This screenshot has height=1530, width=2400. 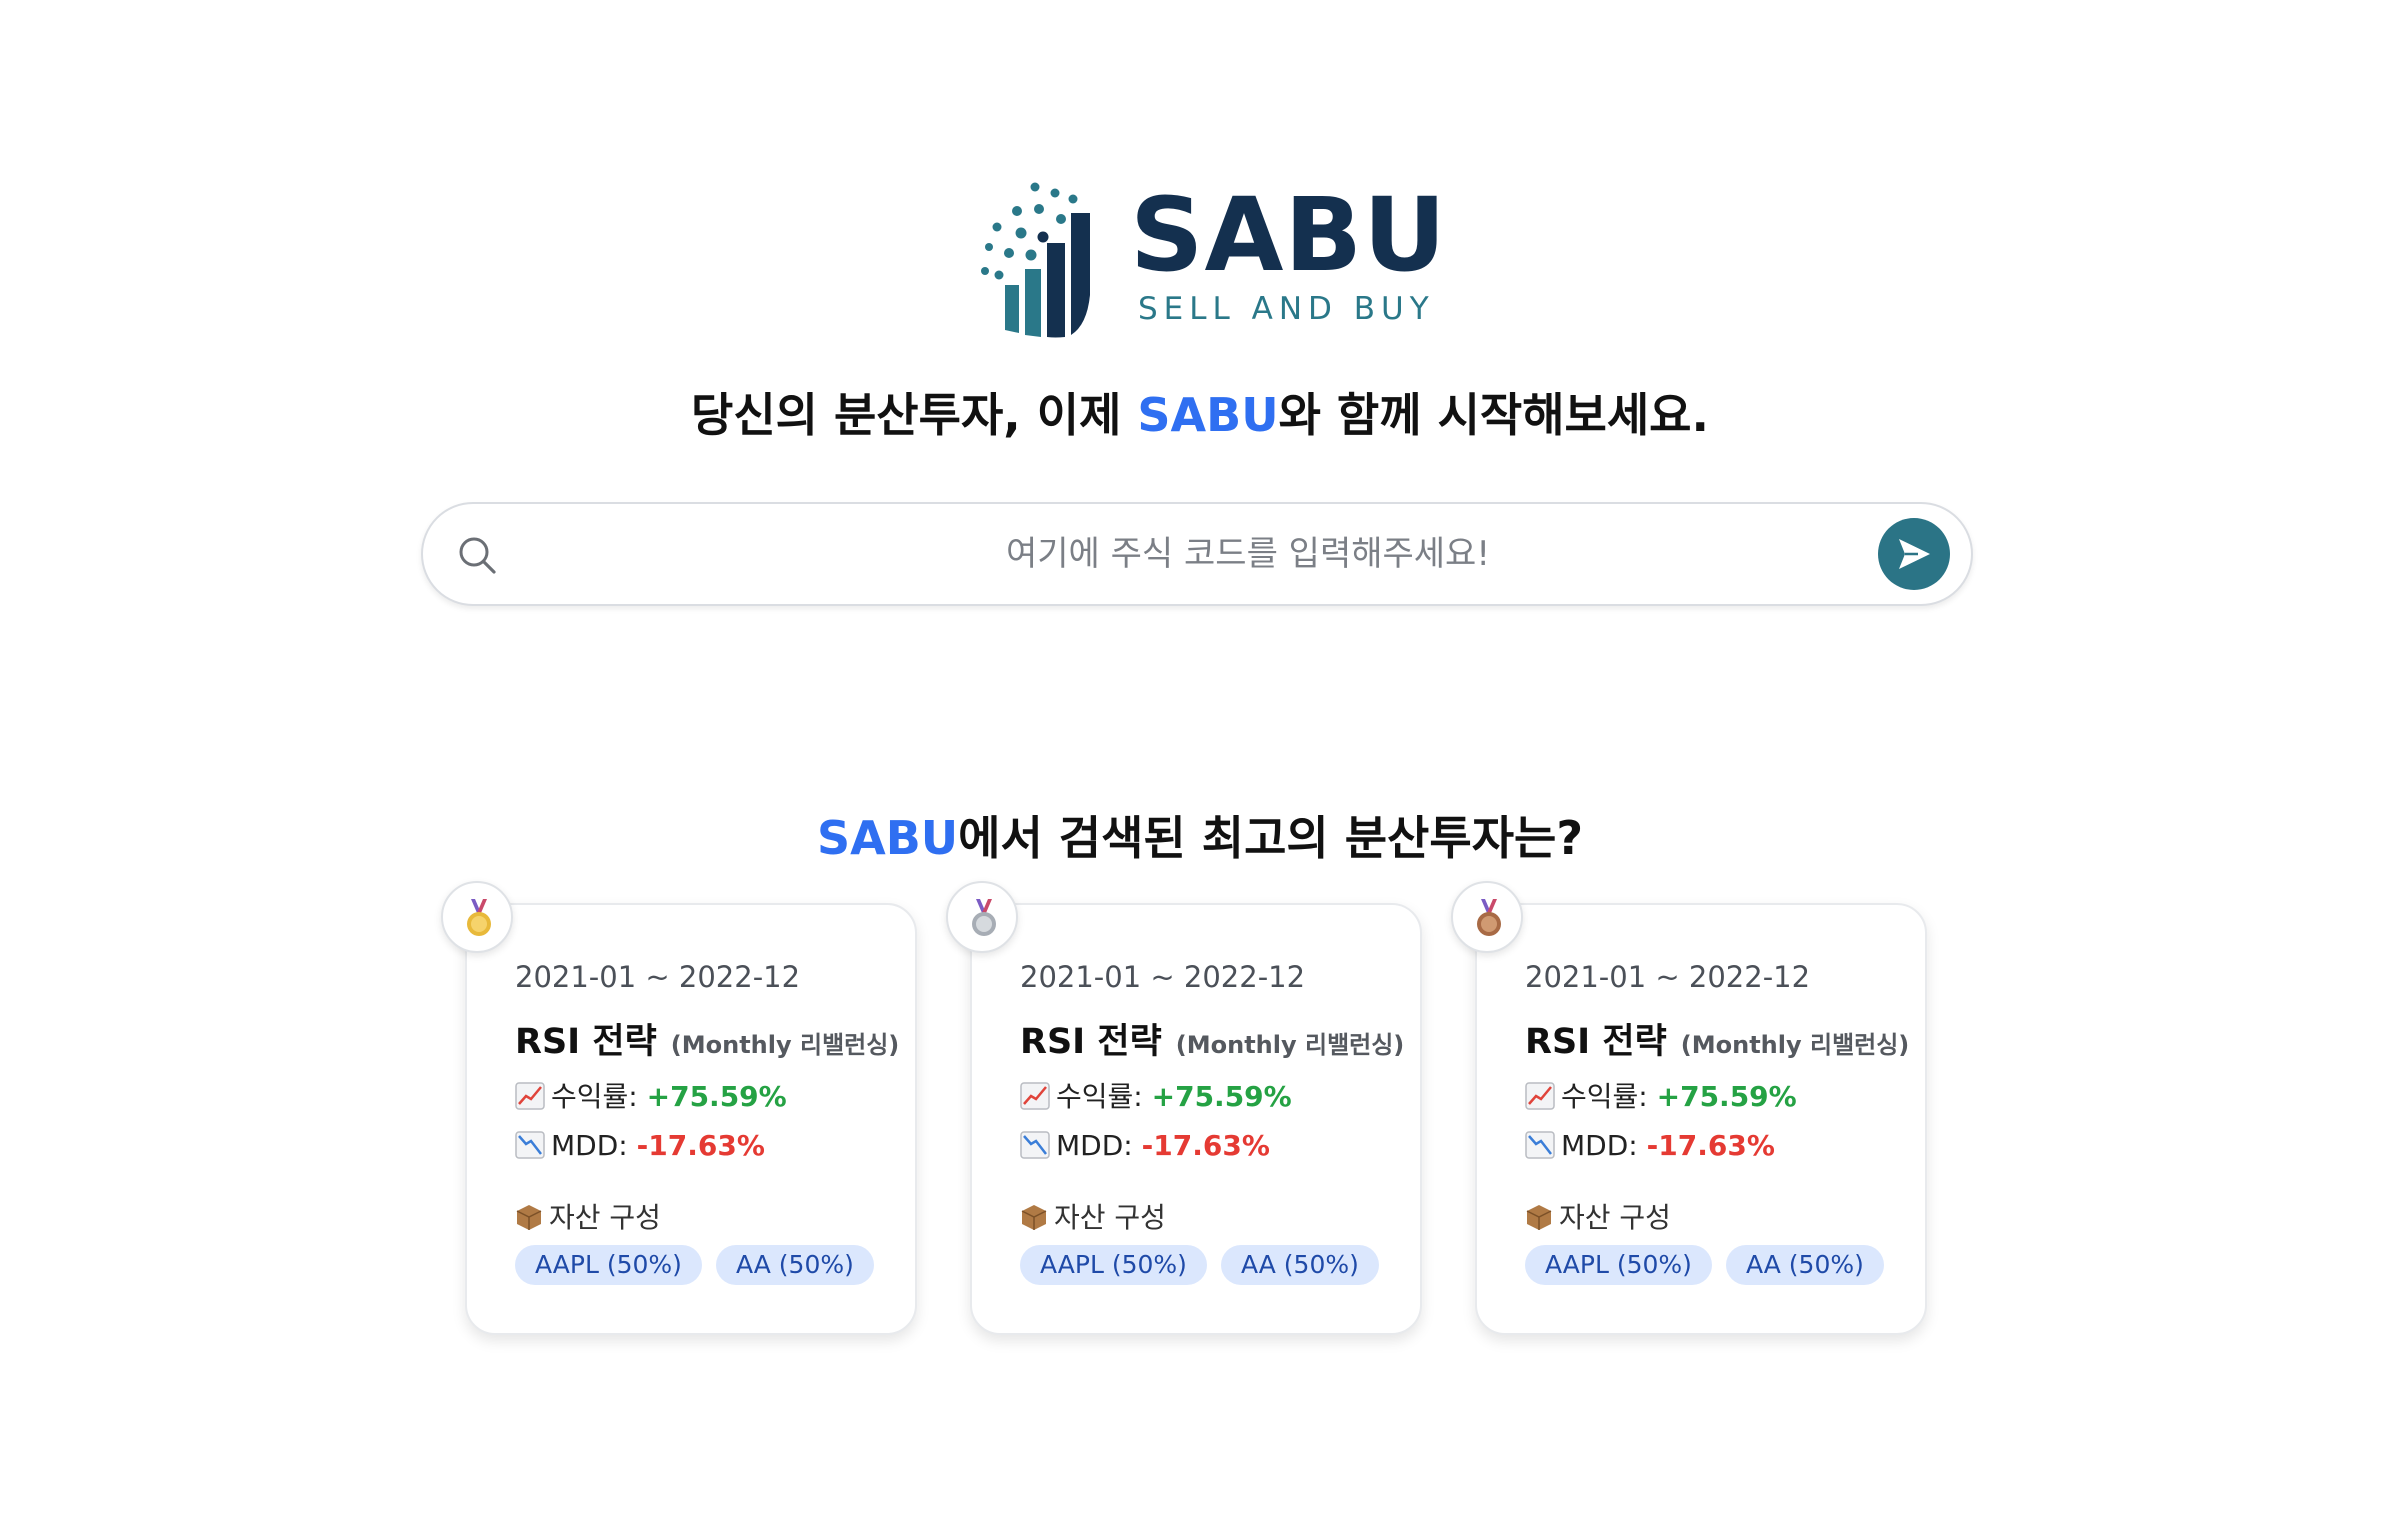 I want to click on search-bar, so click(x=1197, y=554).